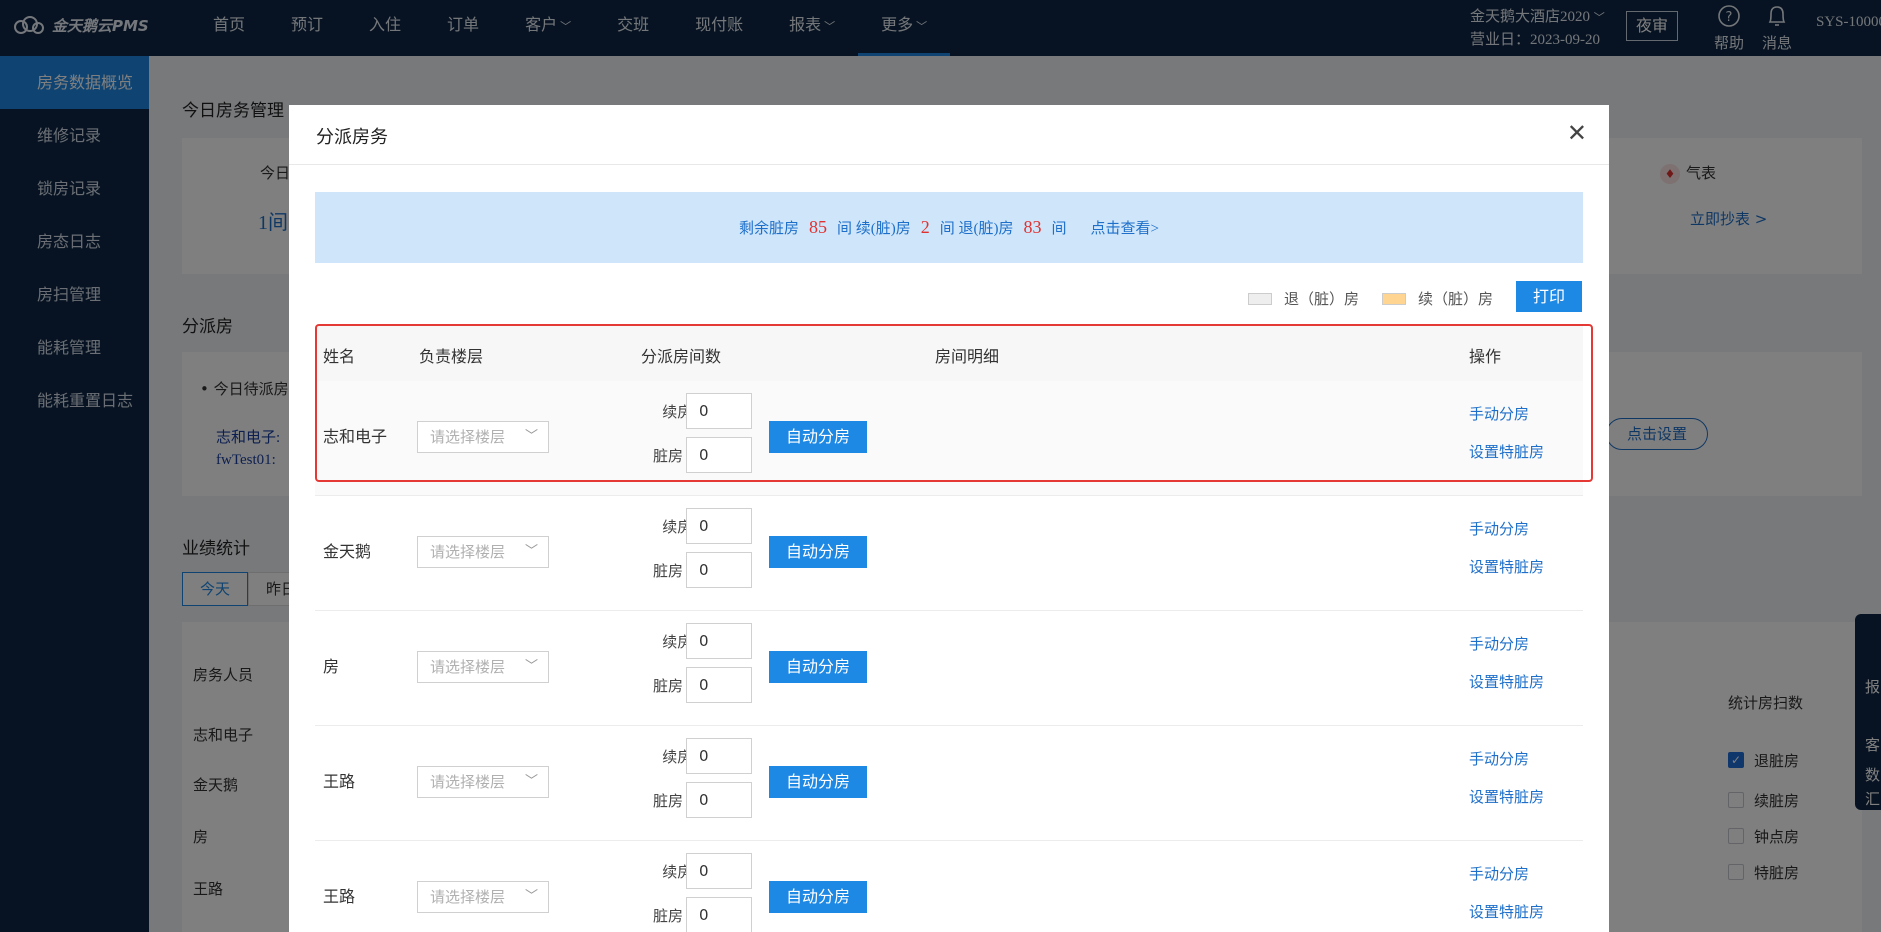  What do you see at coordinates (769, 229) in the screenshot?
I see `remaining-label: 剩余脏房` at bounding box center [769, 229].